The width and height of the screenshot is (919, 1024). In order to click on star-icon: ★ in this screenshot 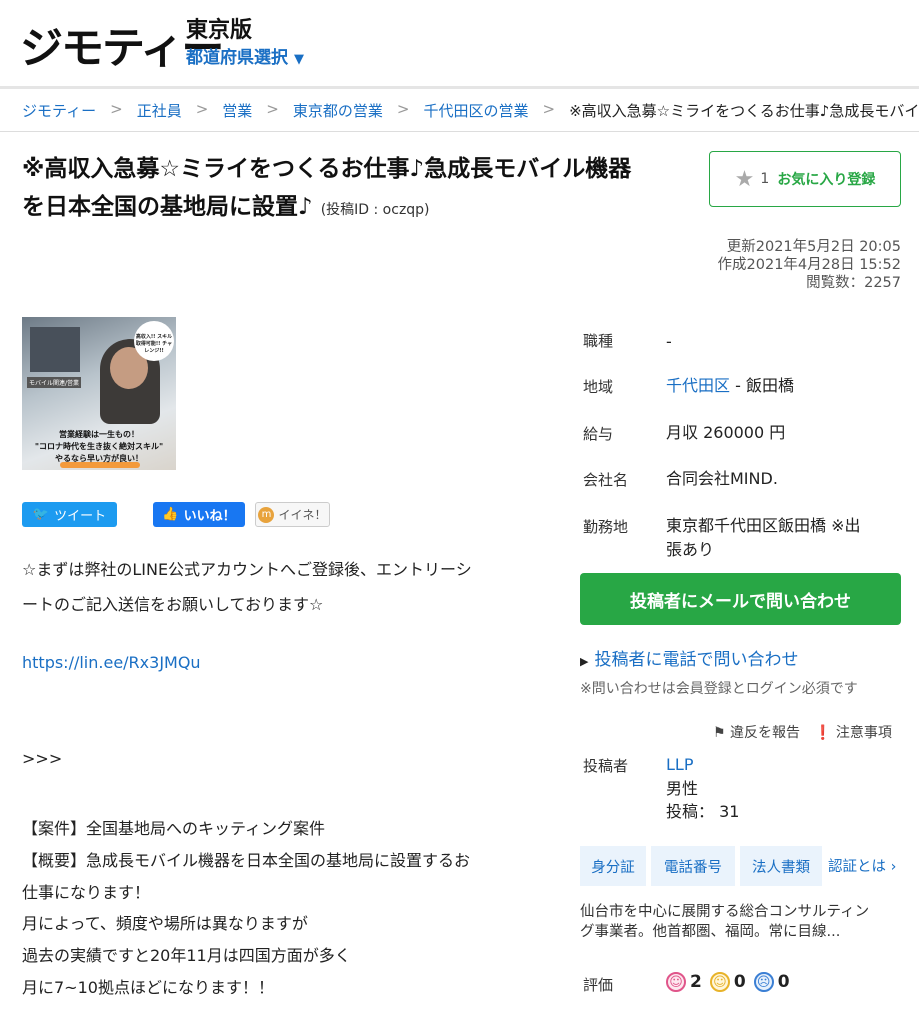, I will do `click(744, 179)`.